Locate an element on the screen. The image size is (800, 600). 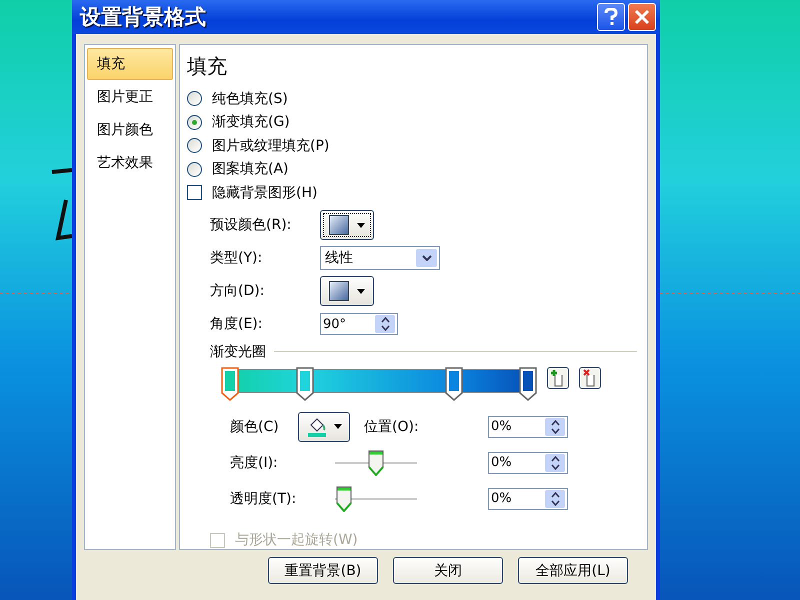
window-title: 设置背景格式 is located at coordinates (143, 17).